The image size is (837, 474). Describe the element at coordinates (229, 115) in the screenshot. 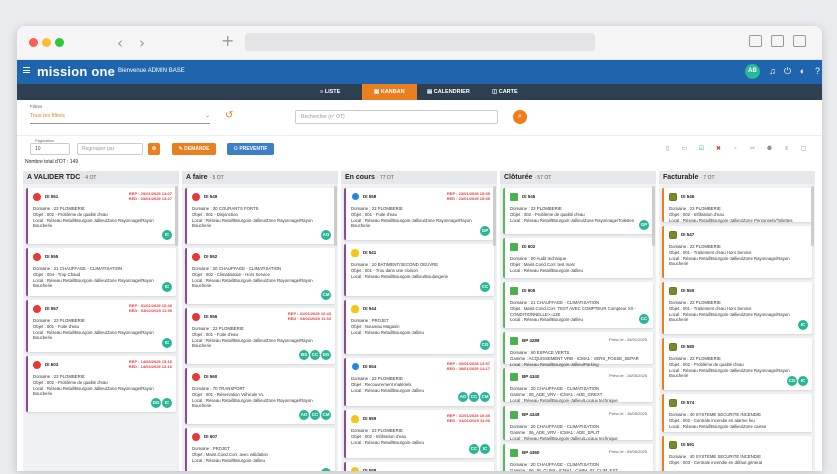

I see `history-icon: ↺` at that location.